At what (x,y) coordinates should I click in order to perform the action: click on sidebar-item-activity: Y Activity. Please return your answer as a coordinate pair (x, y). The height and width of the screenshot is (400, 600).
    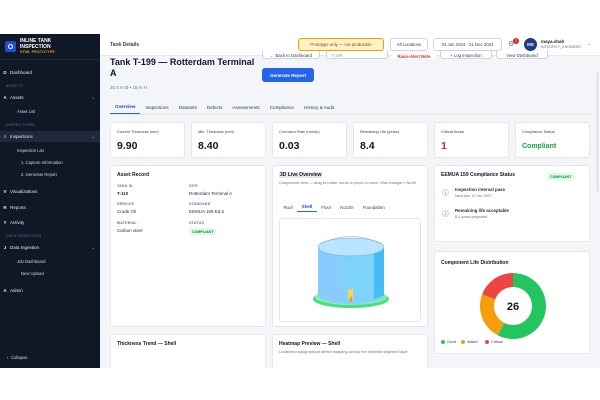
    Looking at the image, I should click on (50, 222).